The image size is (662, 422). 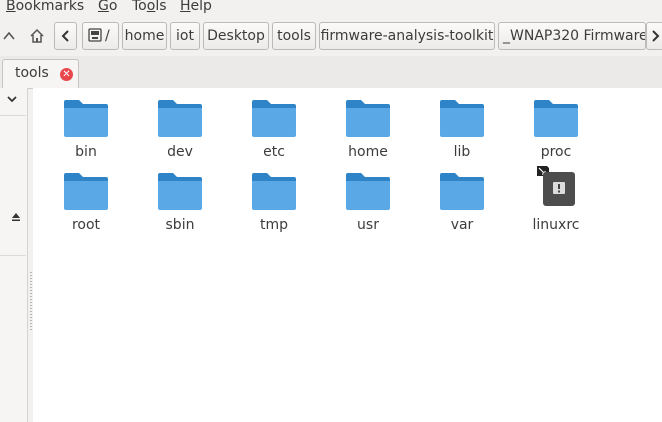 What do you see at coordinates (368, 152) in the screenshot?
I see `file-name: home` at bounding box center [368, 152].